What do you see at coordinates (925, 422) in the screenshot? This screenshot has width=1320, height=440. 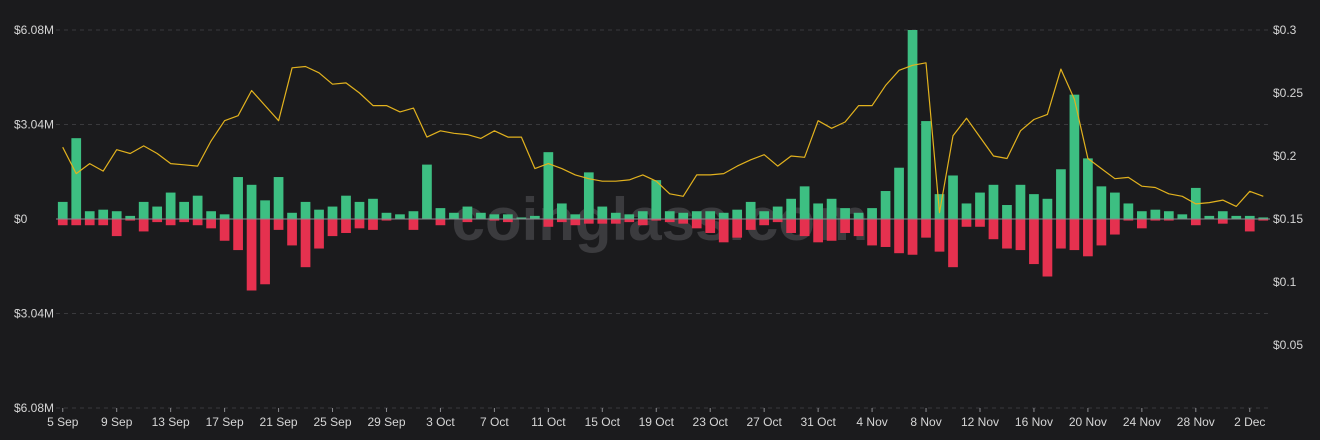 I see `x-tick-label: 8 Nov` at bounding box center [925, 422].